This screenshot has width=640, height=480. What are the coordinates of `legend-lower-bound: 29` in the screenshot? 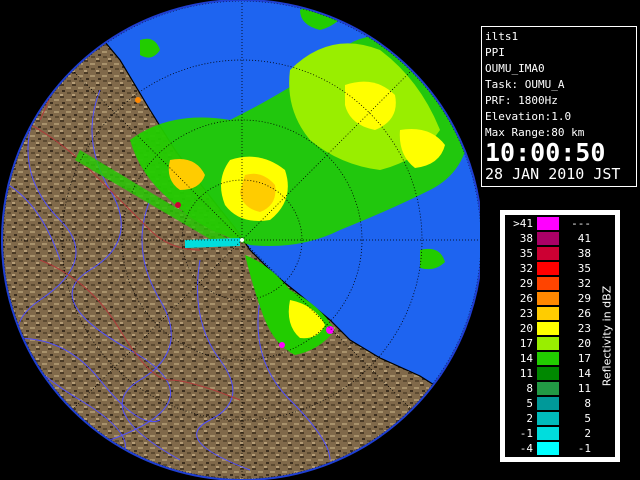 It's located at (526, 283).